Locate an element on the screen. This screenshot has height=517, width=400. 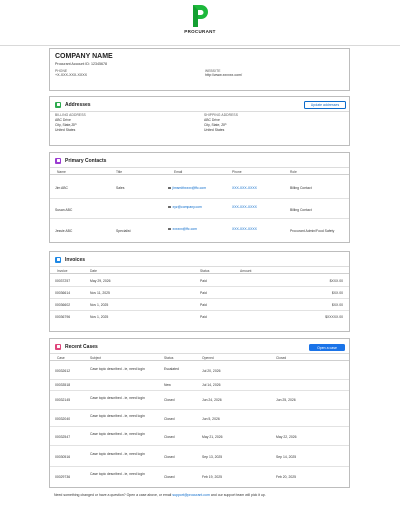
invoices-header: Invoices is located at coordinates (70, 259).